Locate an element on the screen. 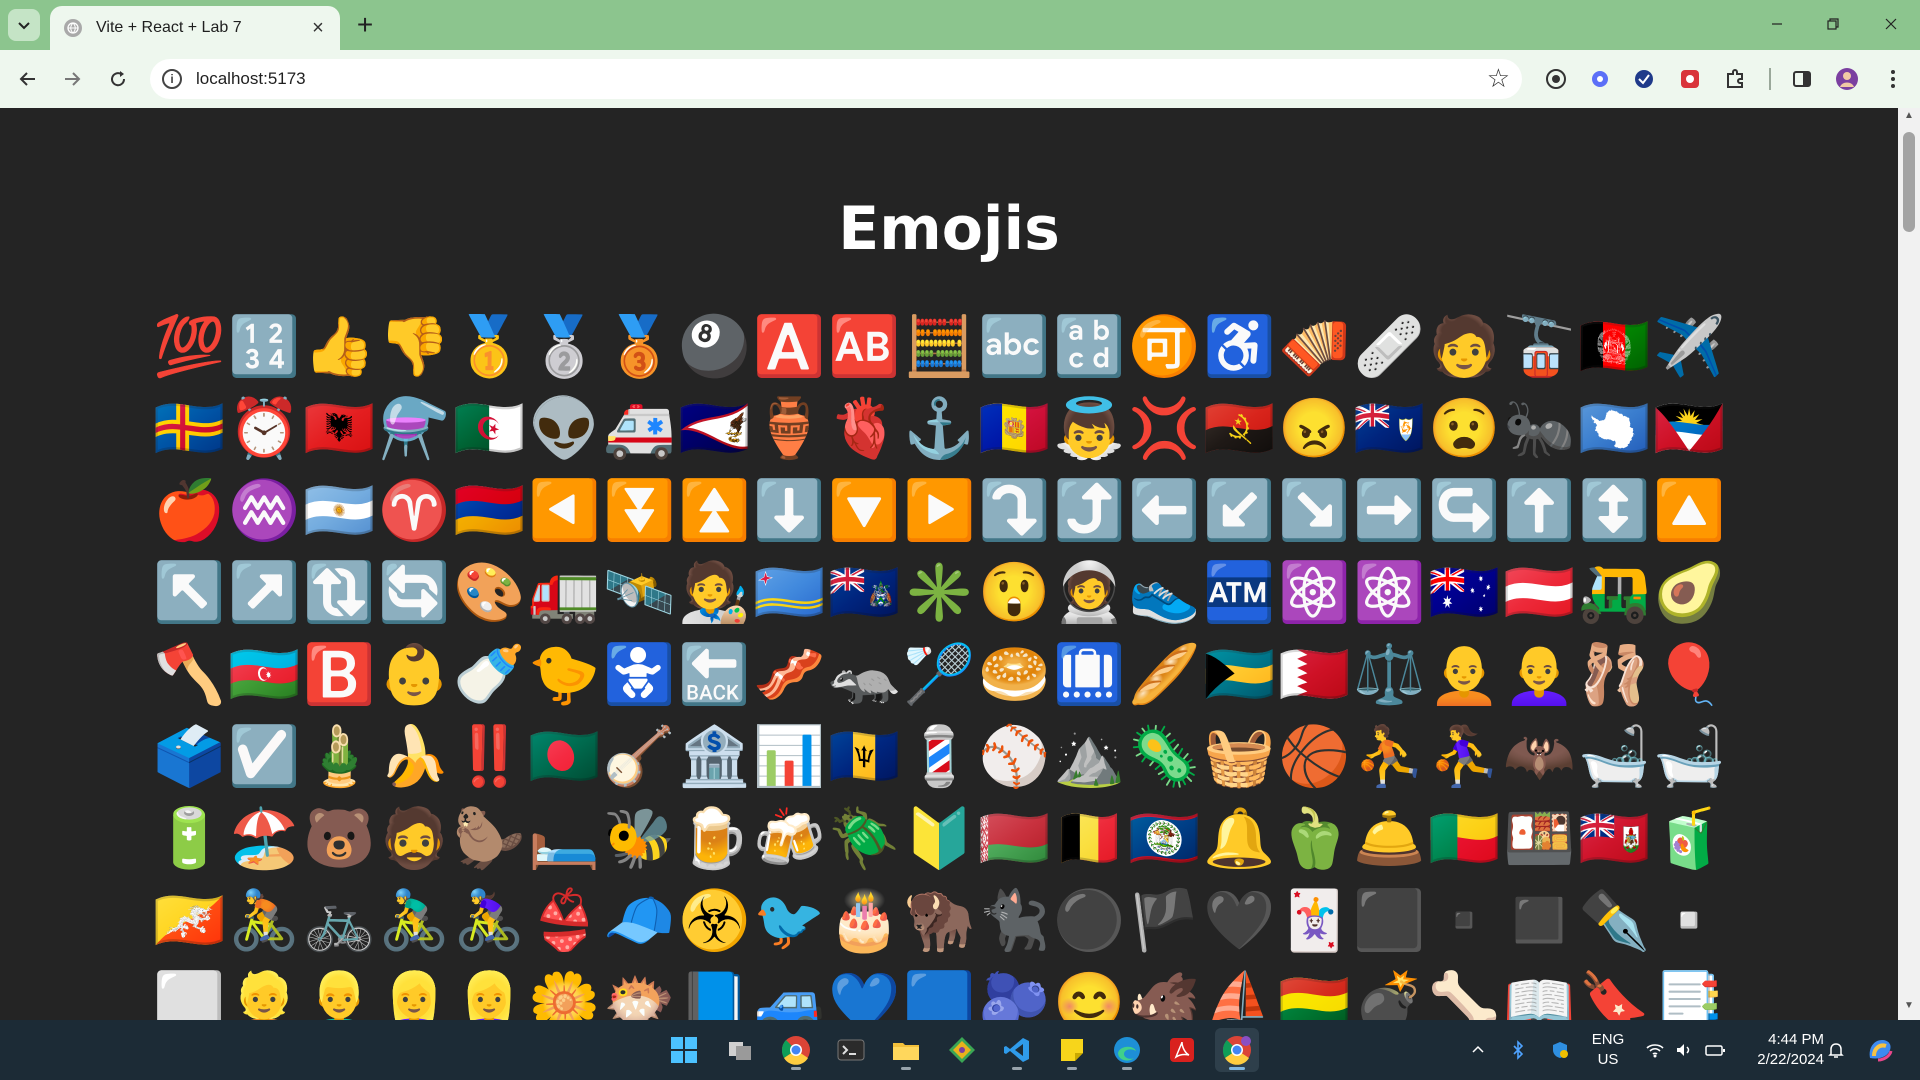 Image resolution: width=1920 pixels, height=1080 pixels. taskbar-edge is located at coordinates (1127, 1050).